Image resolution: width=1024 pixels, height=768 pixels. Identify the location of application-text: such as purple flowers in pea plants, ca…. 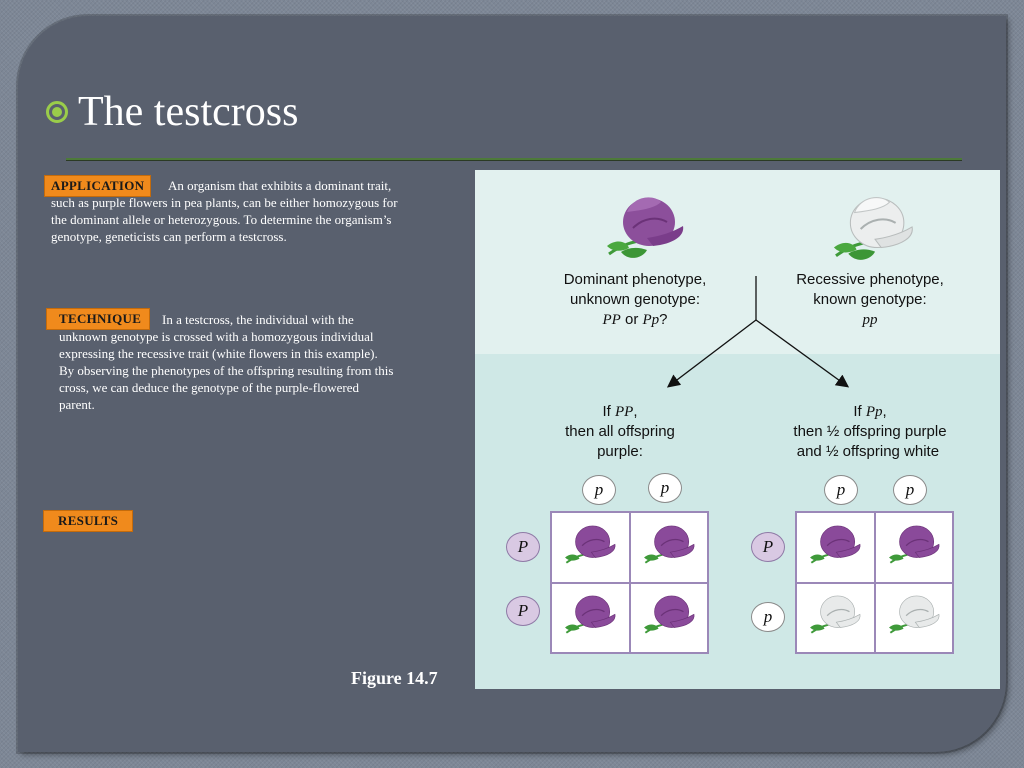
(271, 219).